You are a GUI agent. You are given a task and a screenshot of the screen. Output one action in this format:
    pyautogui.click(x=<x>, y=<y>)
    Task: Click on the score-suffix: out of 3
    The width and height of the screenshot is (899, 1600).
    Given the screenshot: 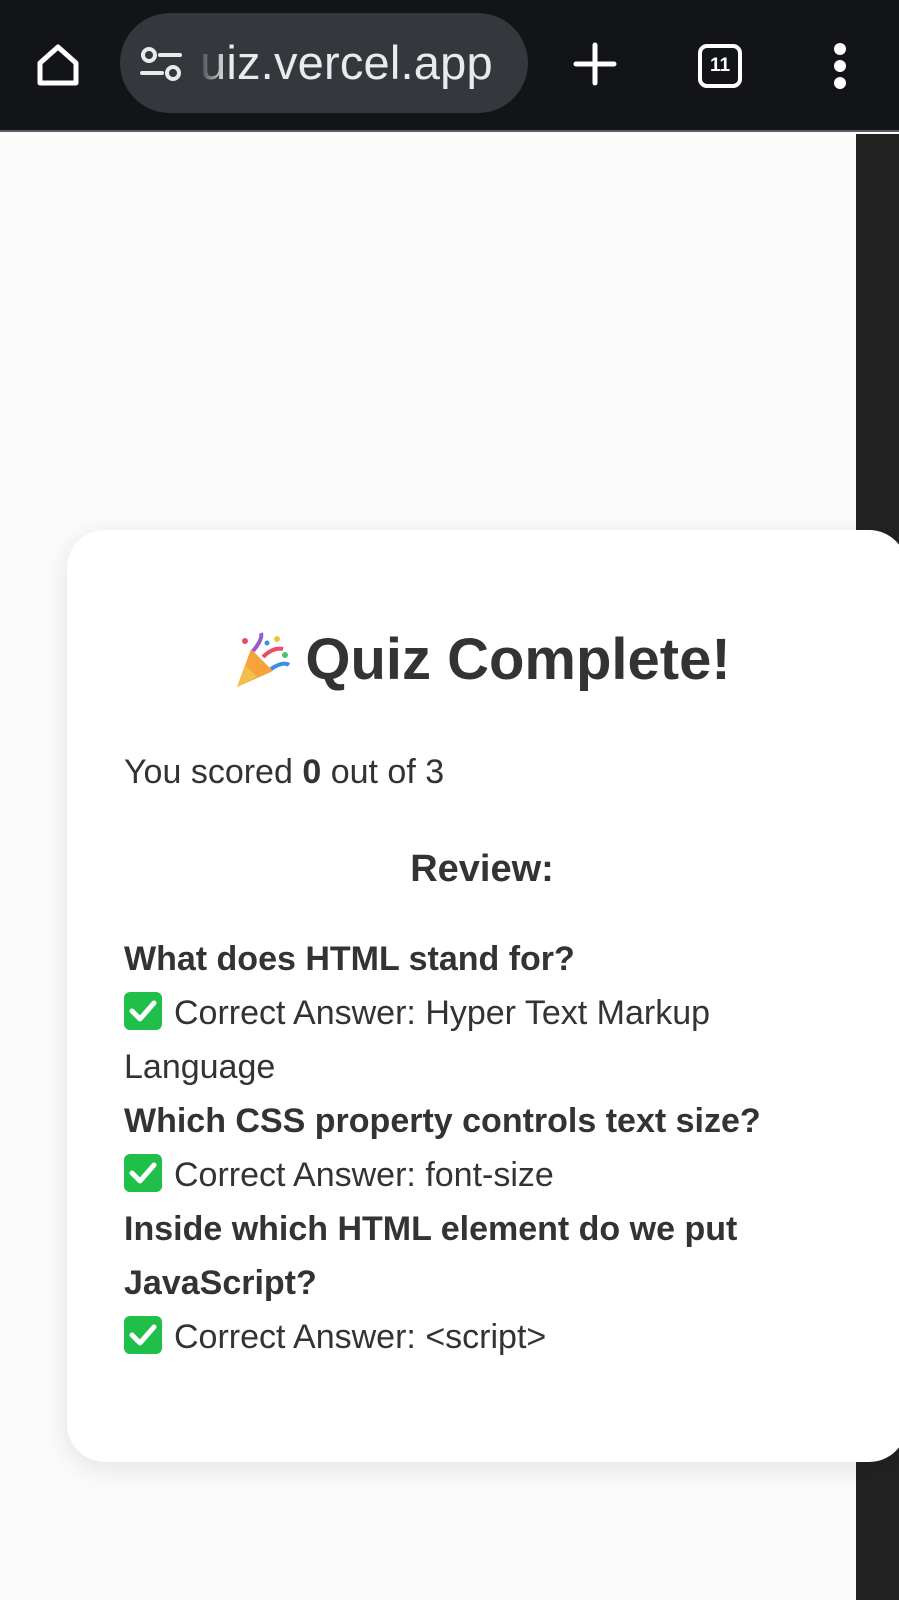 What is the action you would take?
    pyautogui.click(x=387, y=772)
    